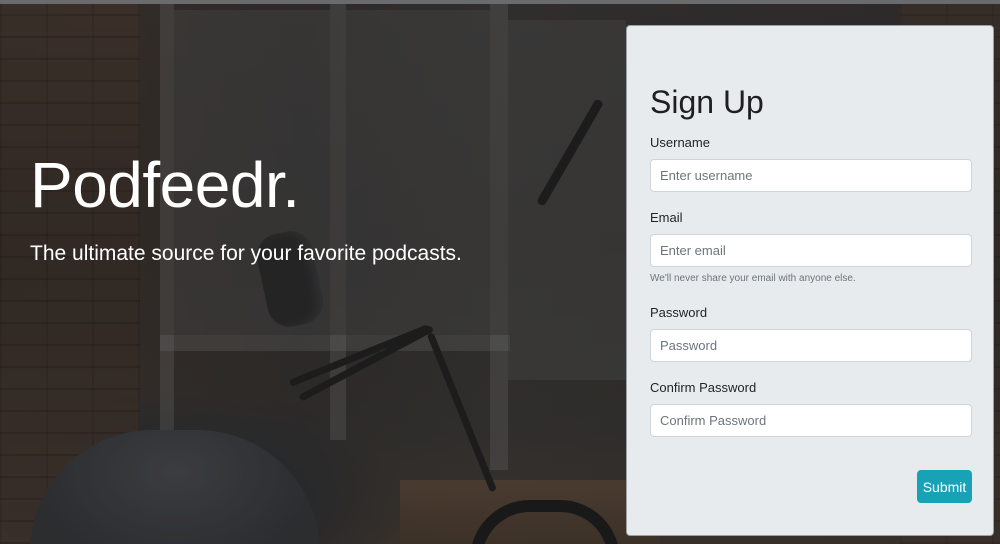  Describe the element at coordinates (811, 250) in the screenshot. I see `email-input` at that location.